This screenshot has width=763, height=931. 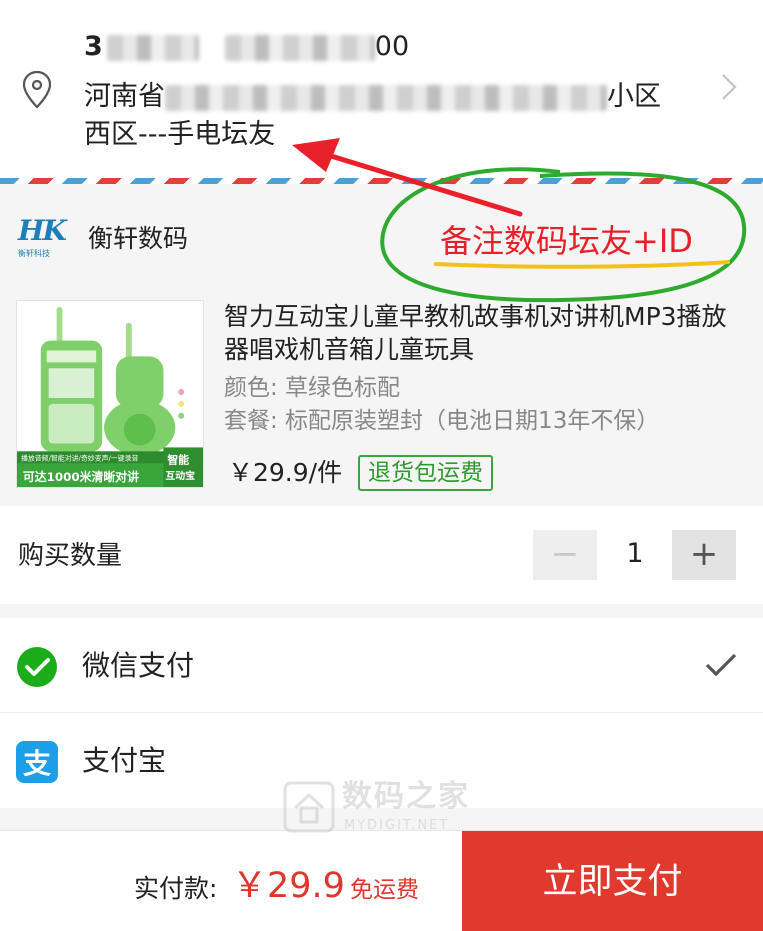 I want to click on free-shipping-label: 免运费, so click(x=384, y=890).